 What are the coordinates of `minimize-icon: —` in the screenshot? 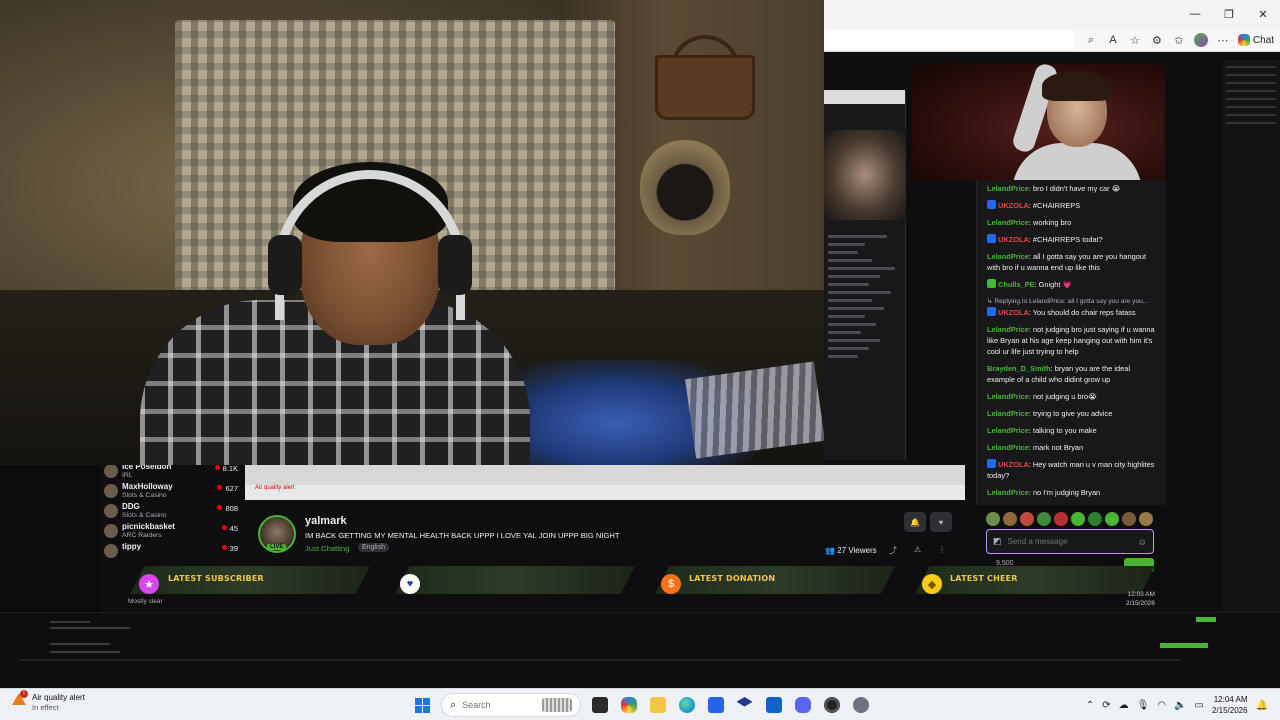 It's located at (1195, 14).